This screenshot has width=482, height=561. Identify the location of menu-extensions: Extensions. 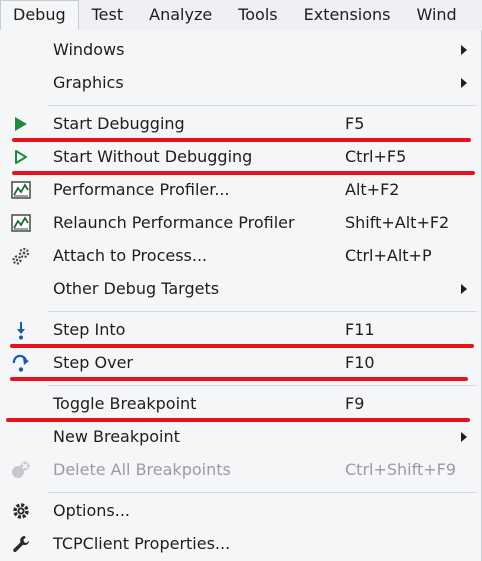
(347, 15).